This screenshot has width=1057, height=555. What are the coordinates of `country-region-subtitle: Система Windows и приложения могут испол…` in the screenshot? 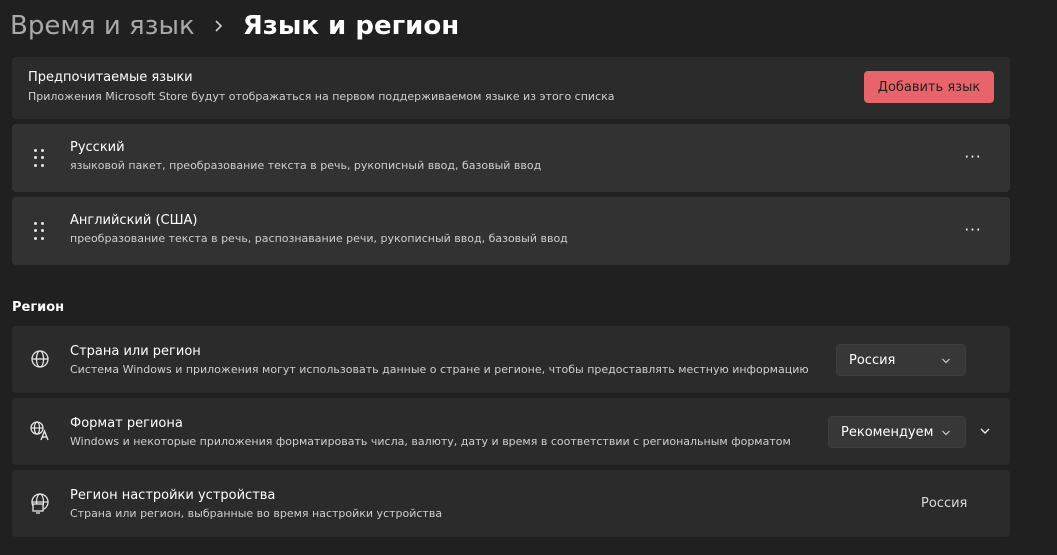 It's located at (439, 369).